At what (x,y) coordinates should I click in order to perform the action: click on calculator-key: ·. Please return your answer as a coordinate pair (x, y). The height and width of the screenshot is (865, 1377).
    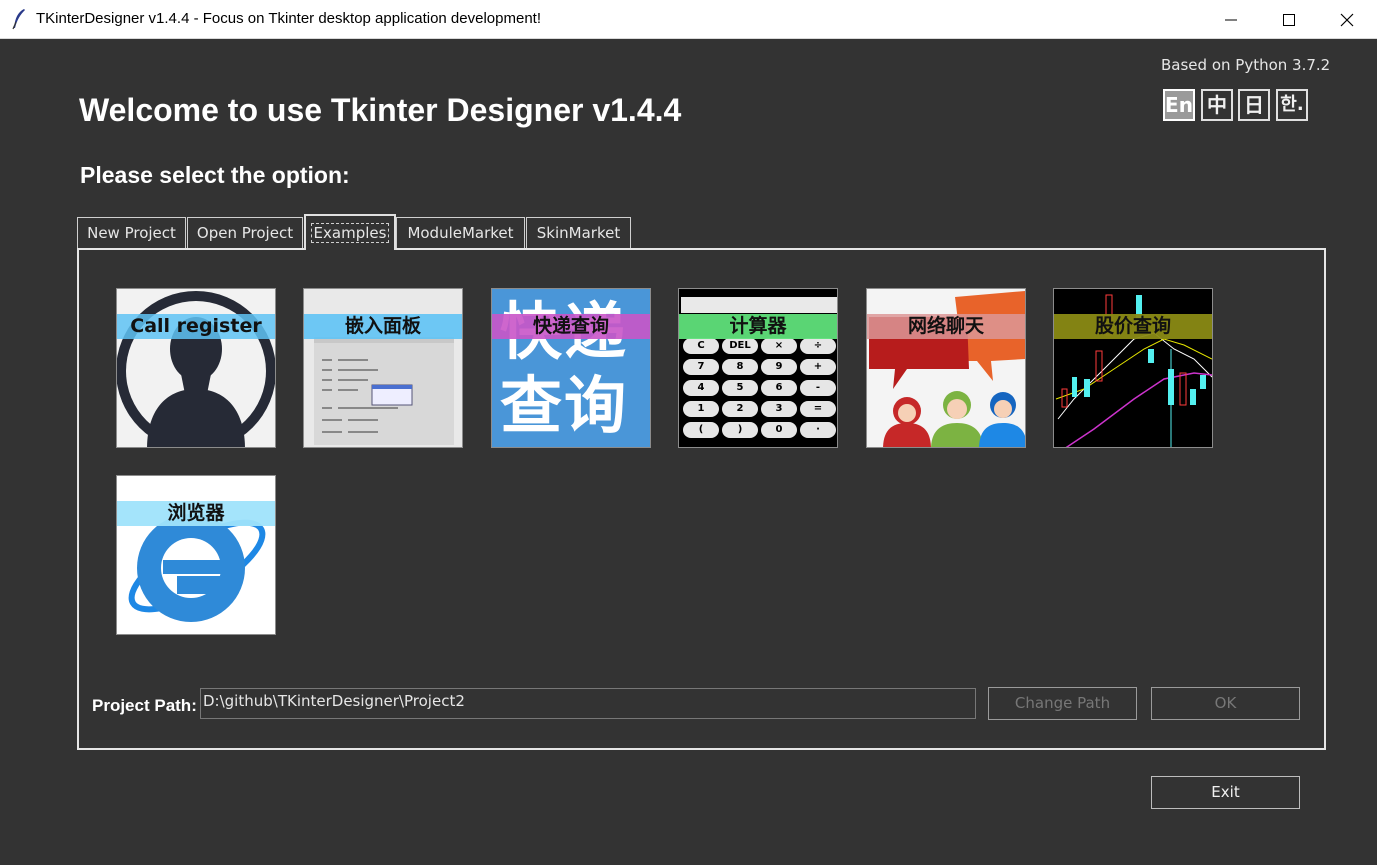
    Looking at the image, I should click on (818, 430).